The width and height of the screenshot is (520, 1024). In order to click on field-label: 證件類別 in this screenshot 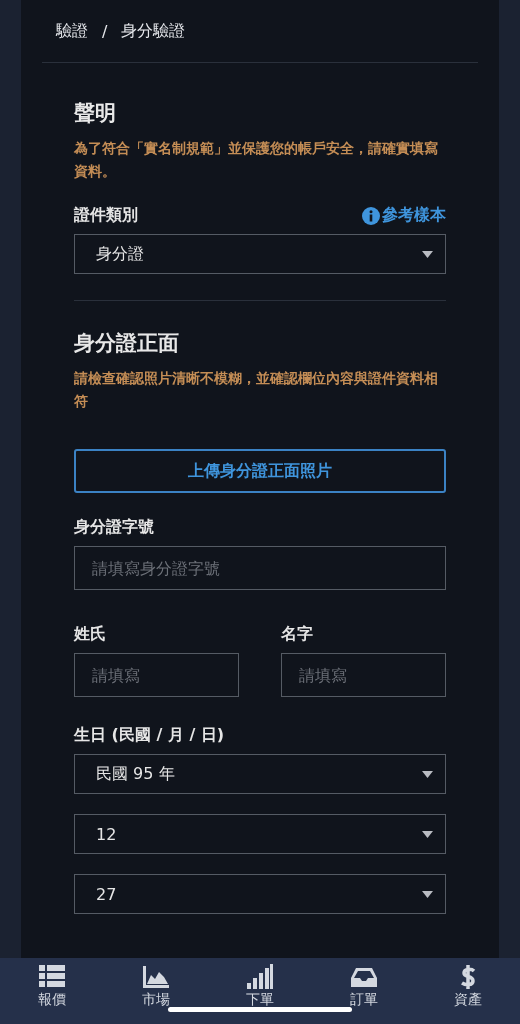, I will do `click(106, 215)`.